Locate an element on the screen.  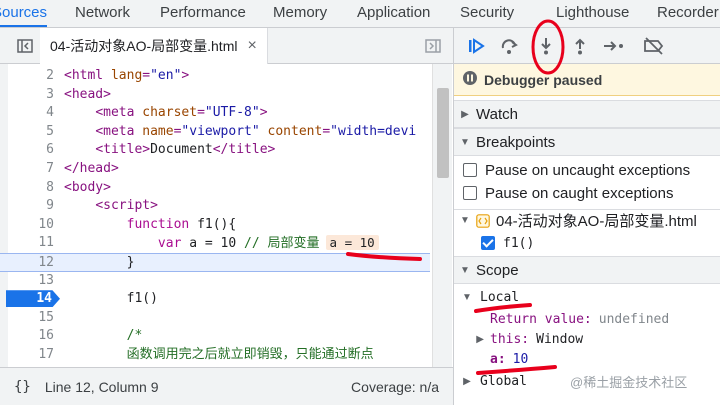
tab-sources: Sources is located at coordinates (24, 13).